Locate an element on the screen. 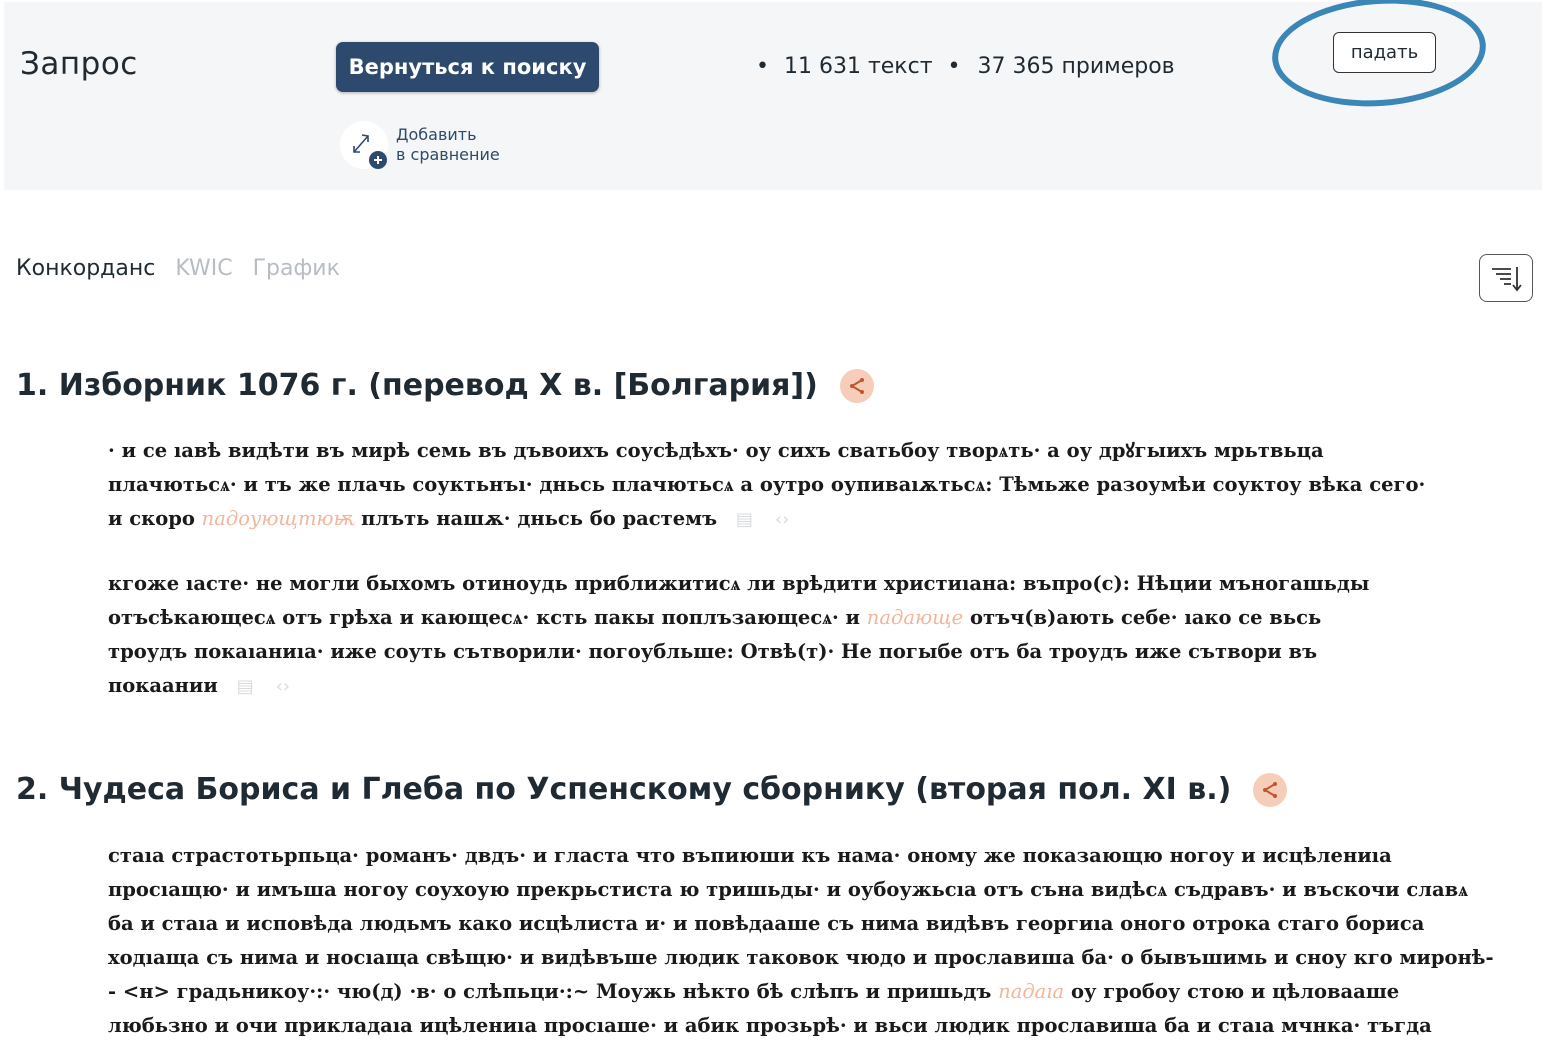  compare-label: Добавить в сравнение is located at coordinates (448, 145).